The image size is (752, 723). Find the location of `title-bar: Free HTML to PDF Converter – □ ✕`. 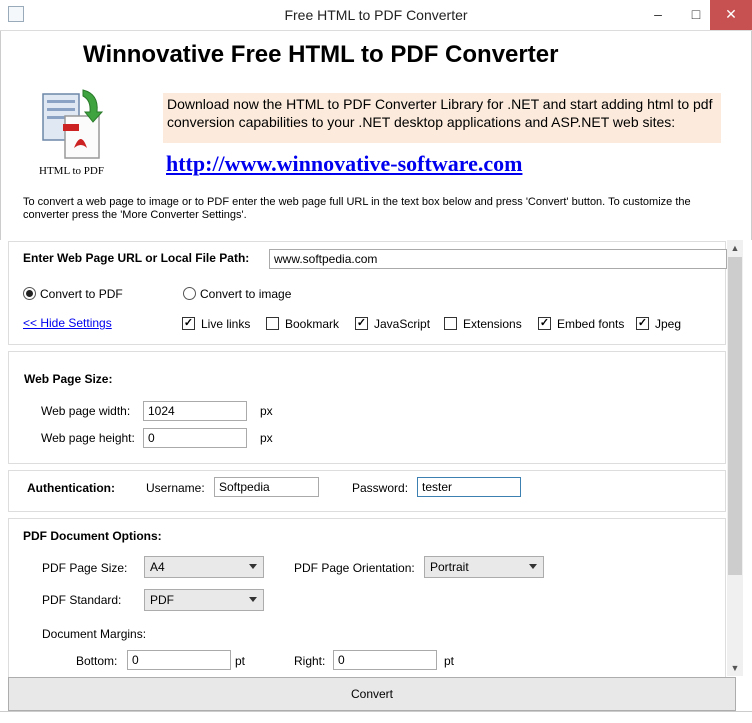

title-bar: Free HTML to PDF Converter – □ ✕ is located at coordinates (376, 15).